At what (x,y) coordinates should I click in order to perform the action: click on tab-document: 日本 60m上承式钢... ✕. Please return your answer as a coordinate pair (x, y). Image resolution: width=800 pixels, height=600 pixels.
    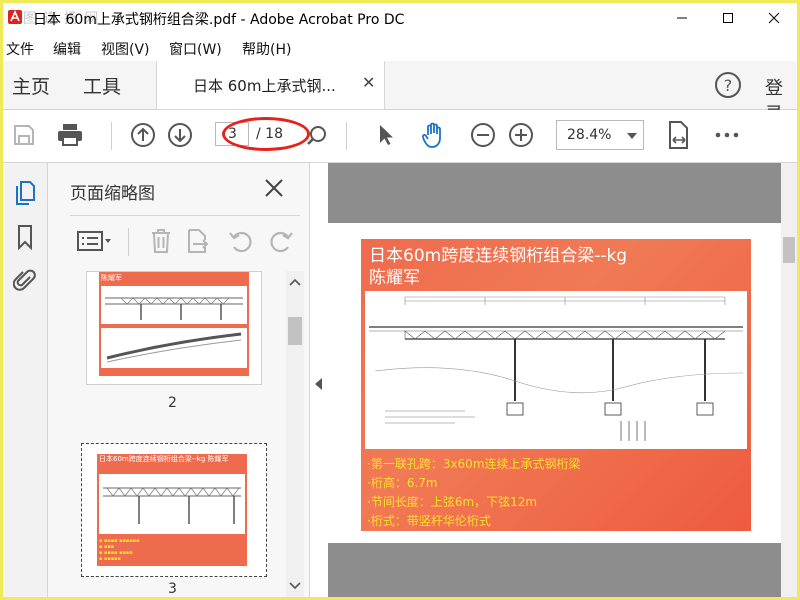
    Looking at the image, I should click on (270, 85).